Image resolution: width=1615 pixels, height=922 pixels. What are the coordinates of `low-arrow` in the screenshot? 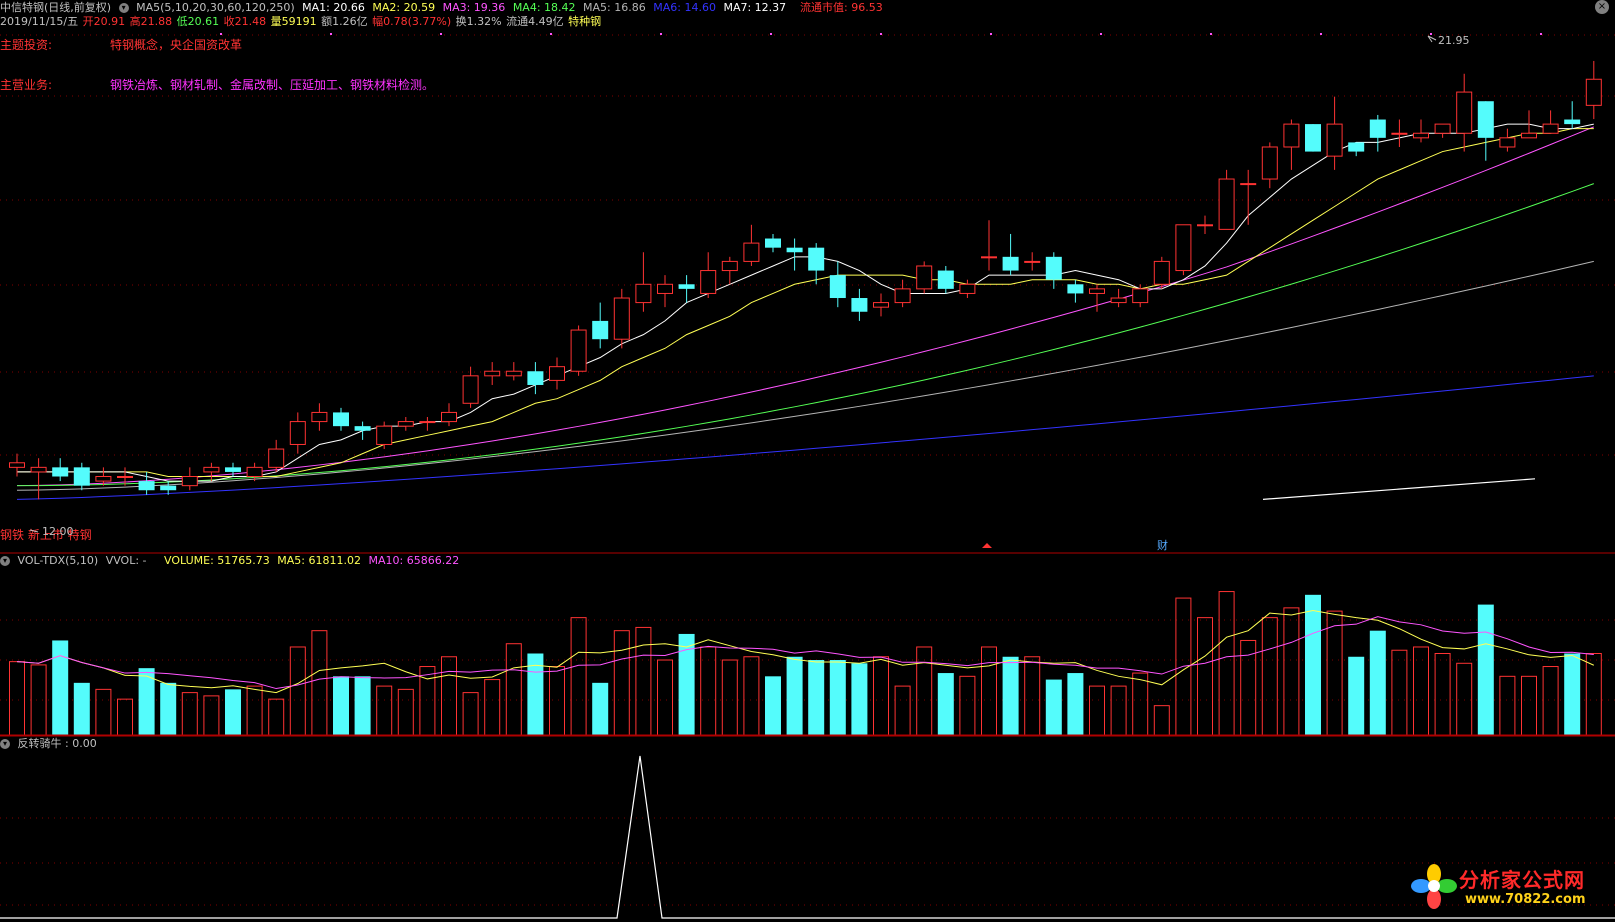 It's located at (34, 531).